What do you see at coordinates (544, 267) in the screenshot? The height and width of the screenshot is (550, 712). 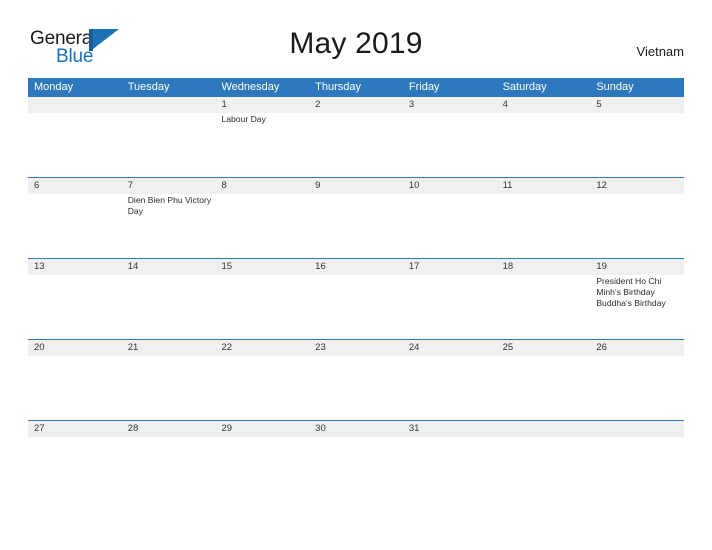 I see `day-number: 18` at bounding box center [544, 267].